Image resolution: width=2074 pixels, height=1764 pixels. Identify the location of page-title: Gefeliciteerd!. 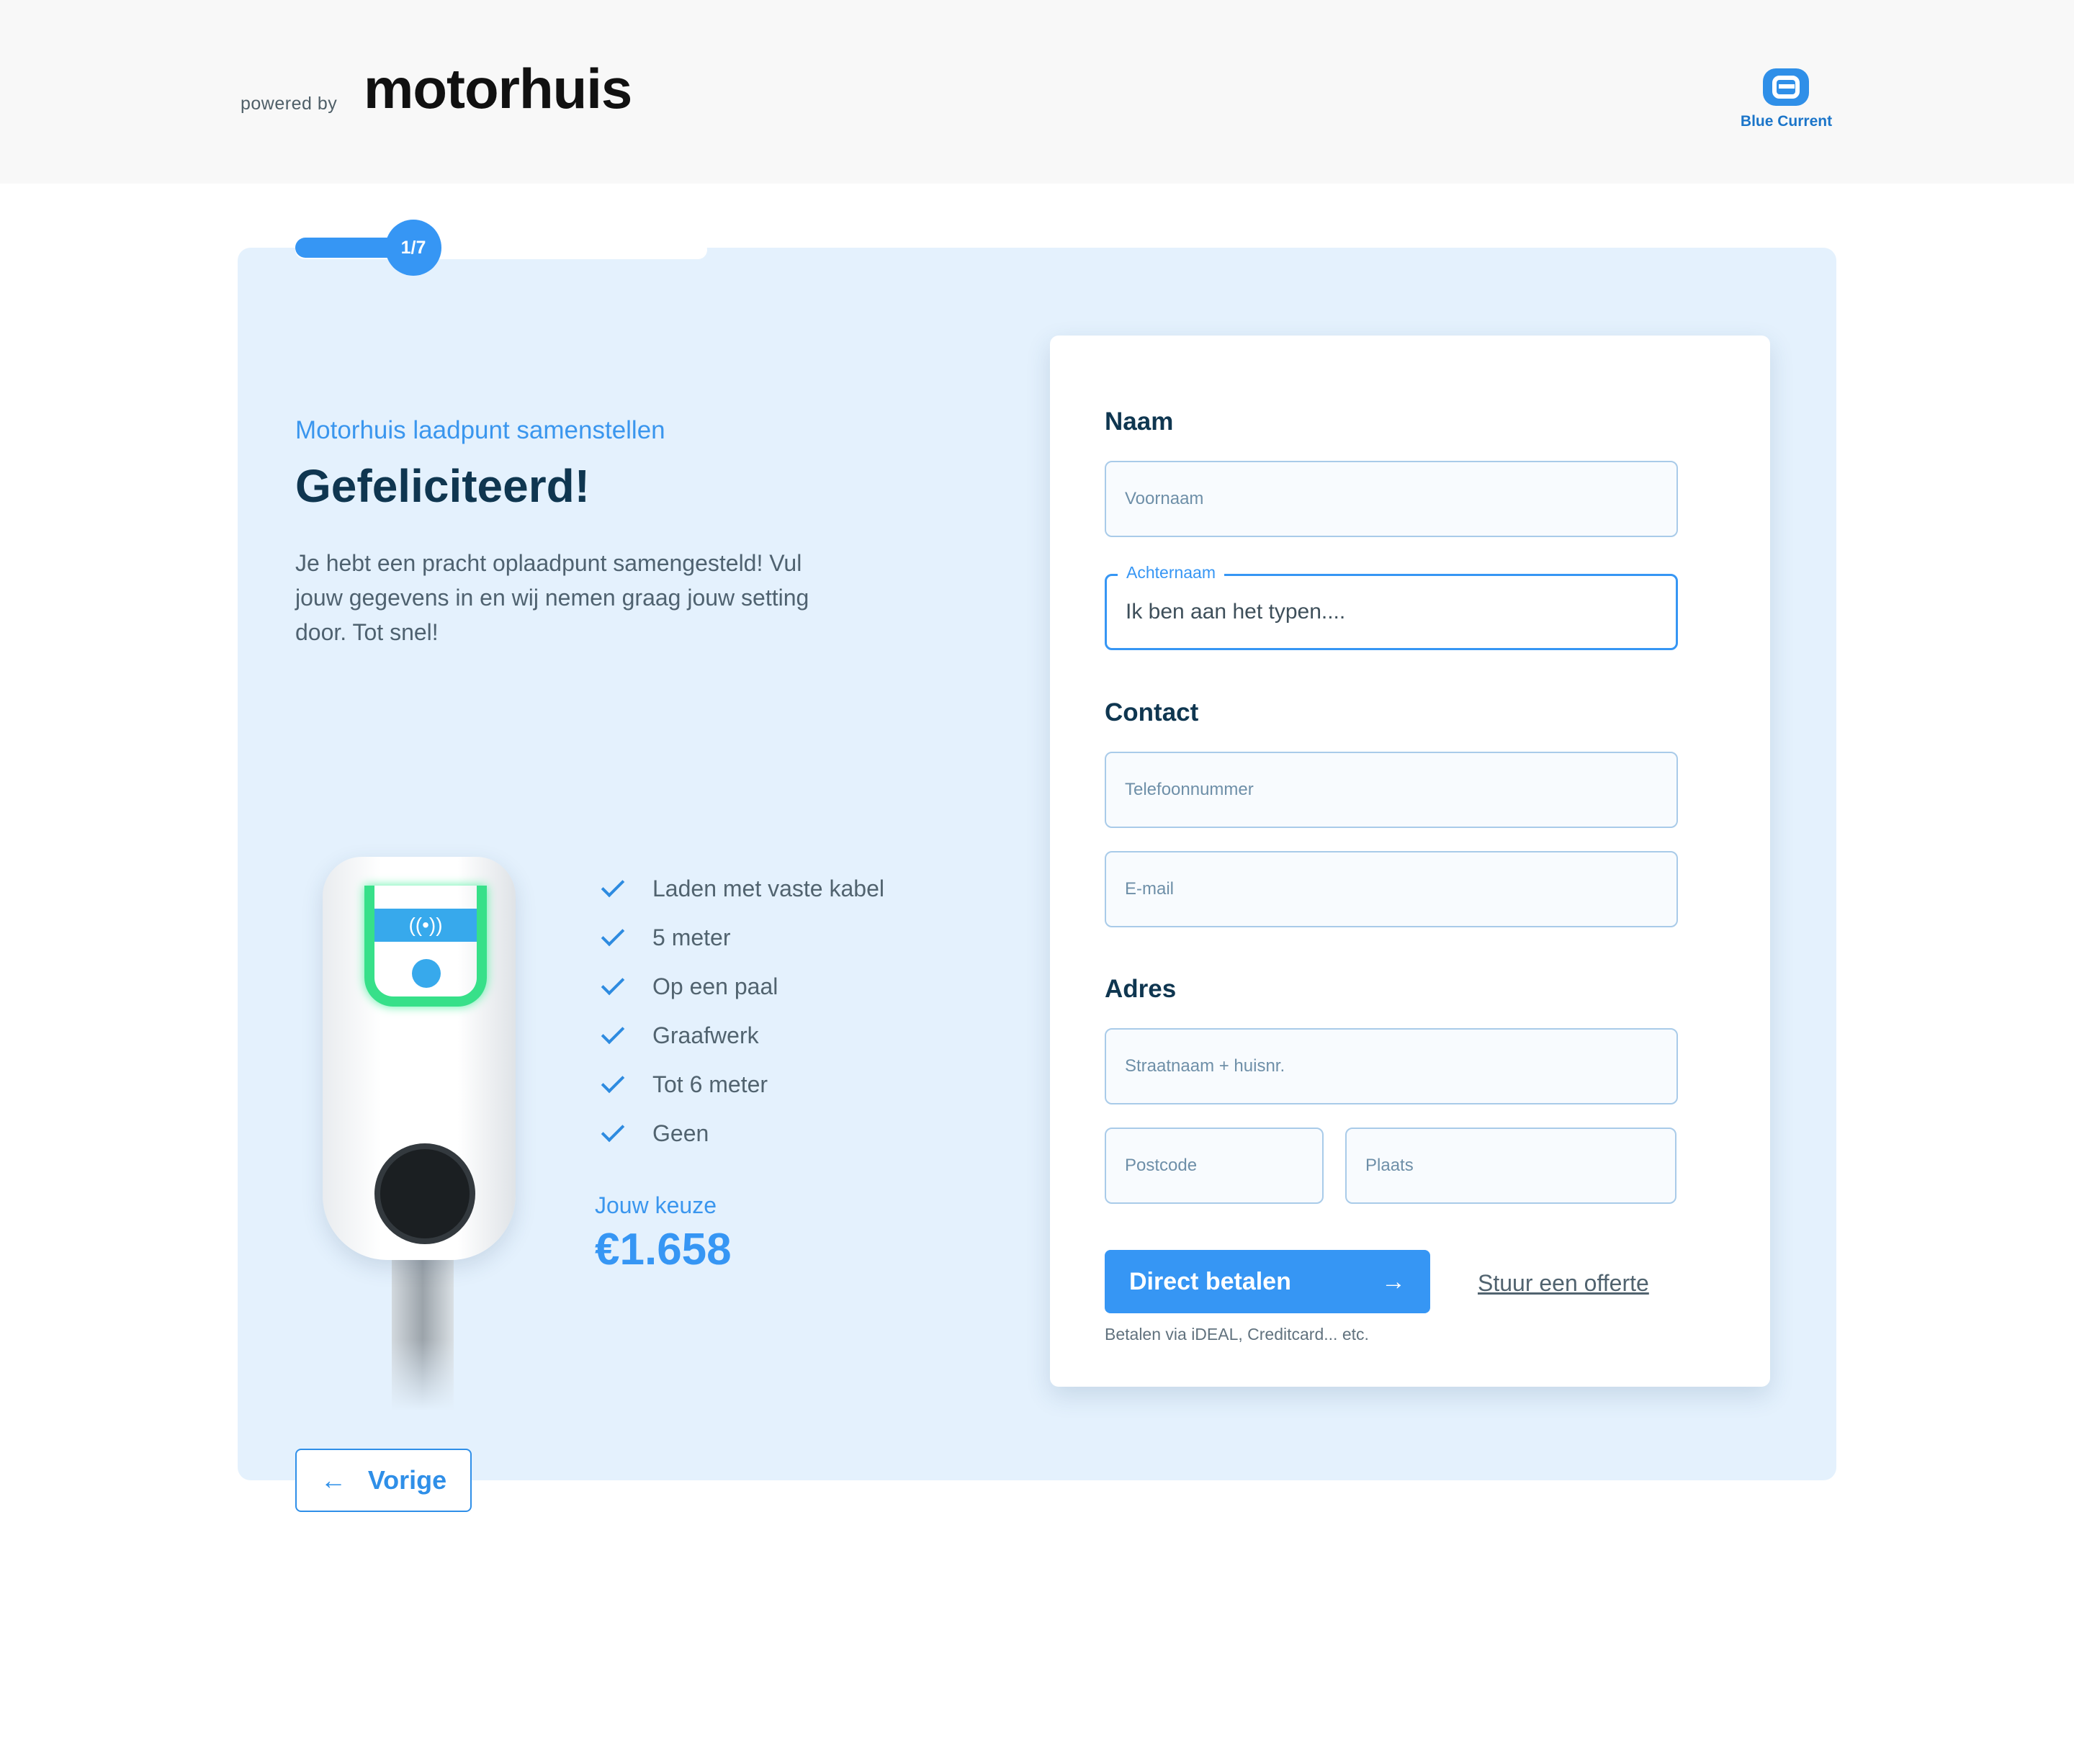
(443, 486).